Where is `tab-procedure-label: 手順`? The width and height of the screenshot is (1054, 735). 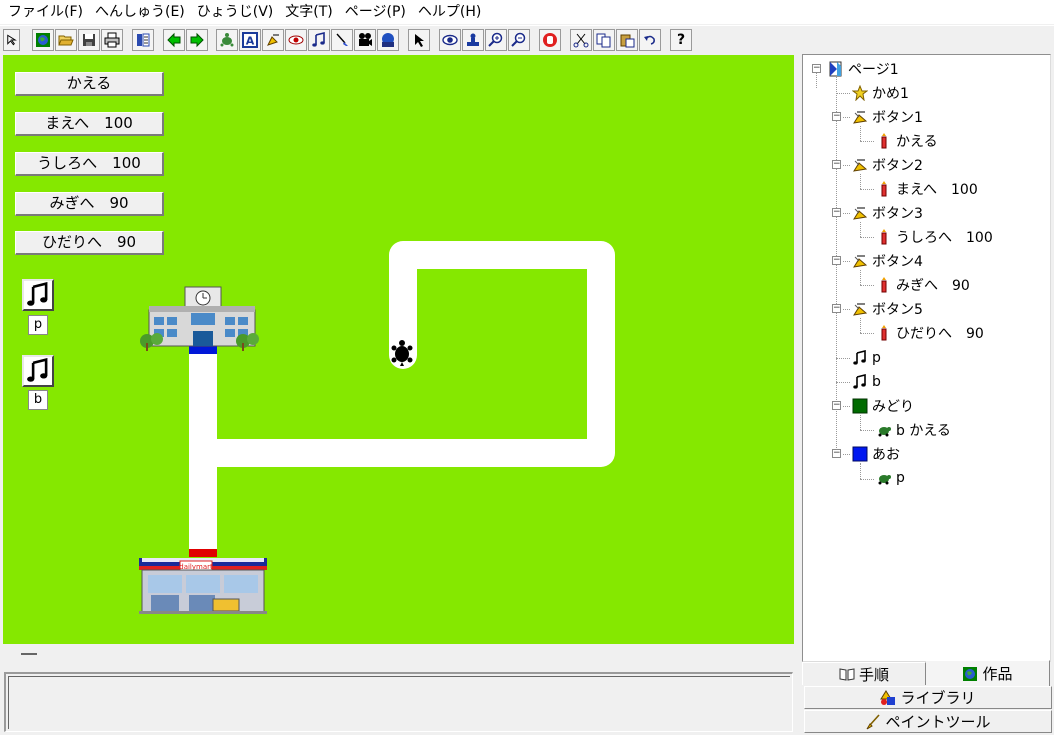 tab-procedure-label: 手順 is located at coordinates (873, 674).